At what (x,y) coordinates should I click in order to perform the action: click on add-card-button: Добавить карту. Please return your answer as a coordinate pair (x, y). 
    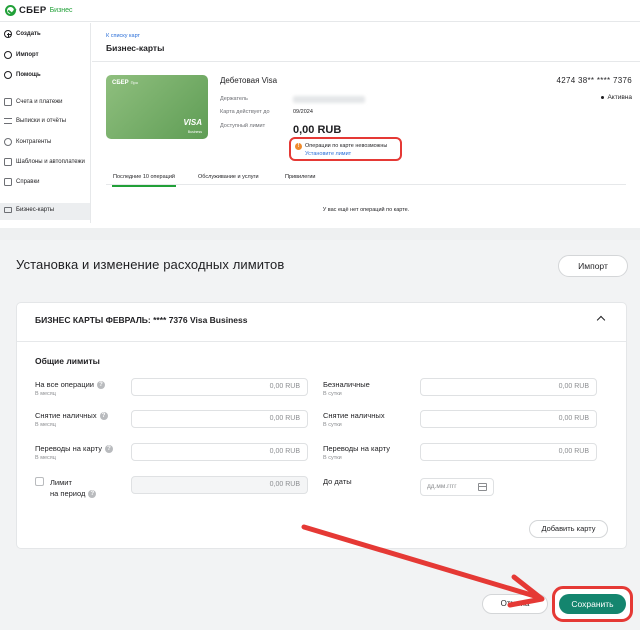
    Looking at the image, I should click on (568, 529).